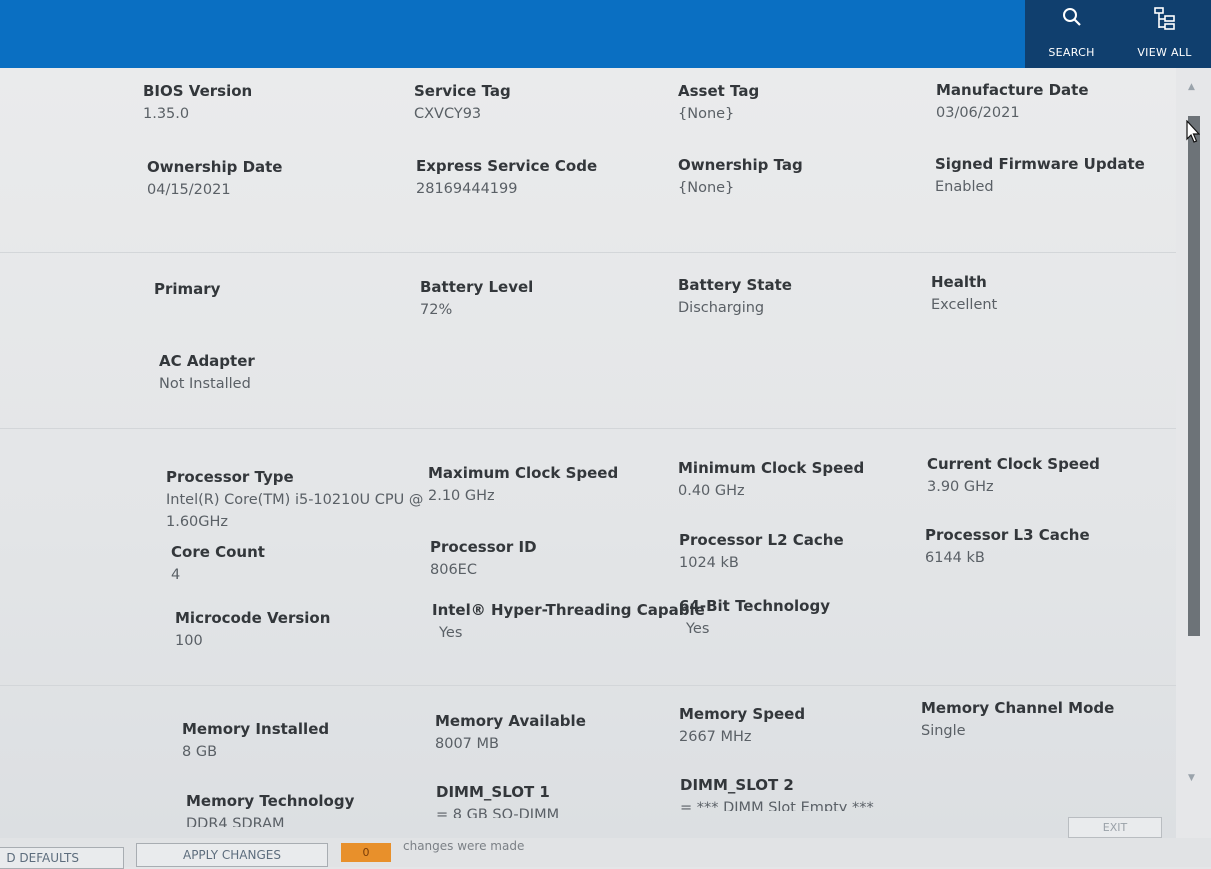  Describe the element at coordinates (959, 282) in the screenshot. I see `battery-health-title: Health` at that location.